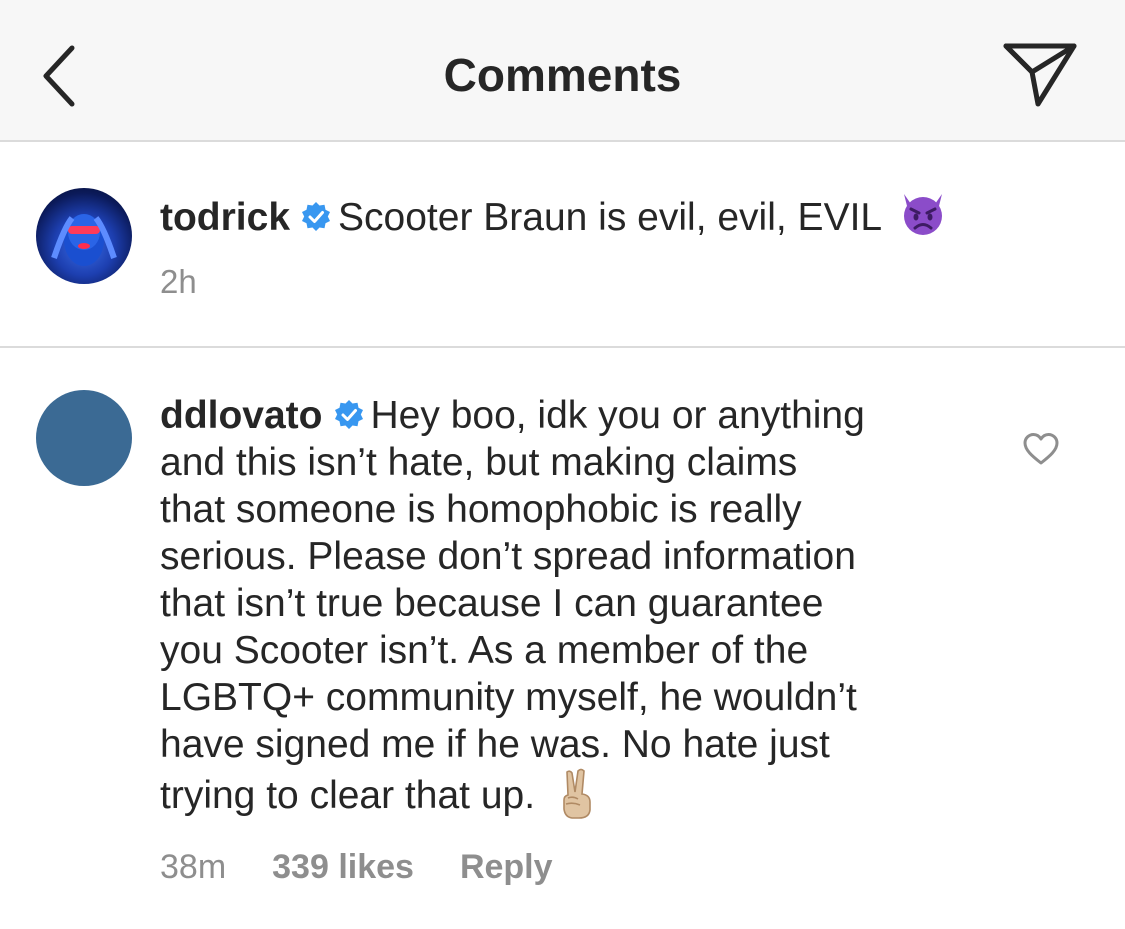 Image resolution: width=1125 pixels, height=929 pixels. Describe the element at coordinates (562, 75) in the screenshot. I see `page-title: Comments` at that location.